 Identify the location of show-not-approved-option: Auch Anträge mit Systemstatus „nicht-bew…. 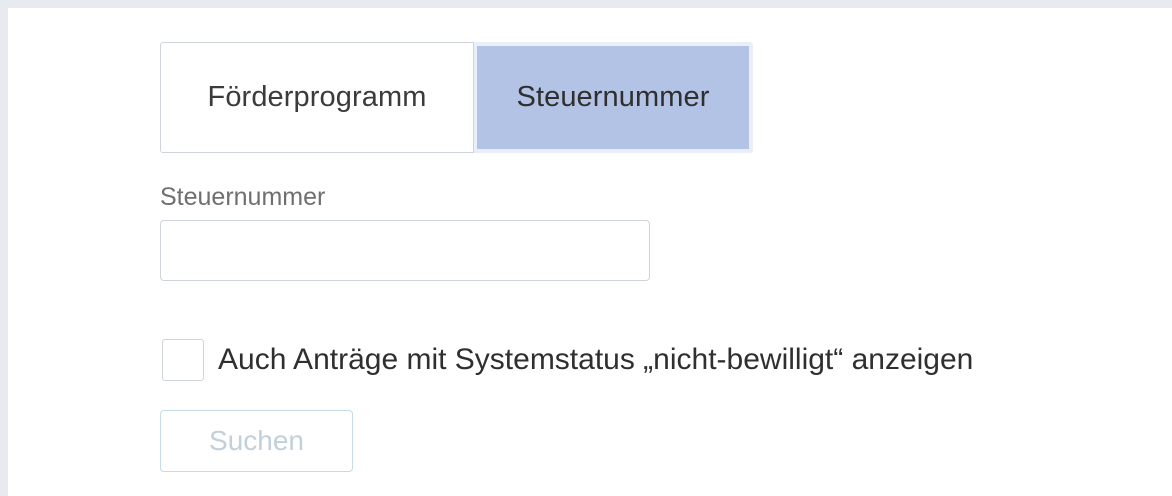
(567, 360).